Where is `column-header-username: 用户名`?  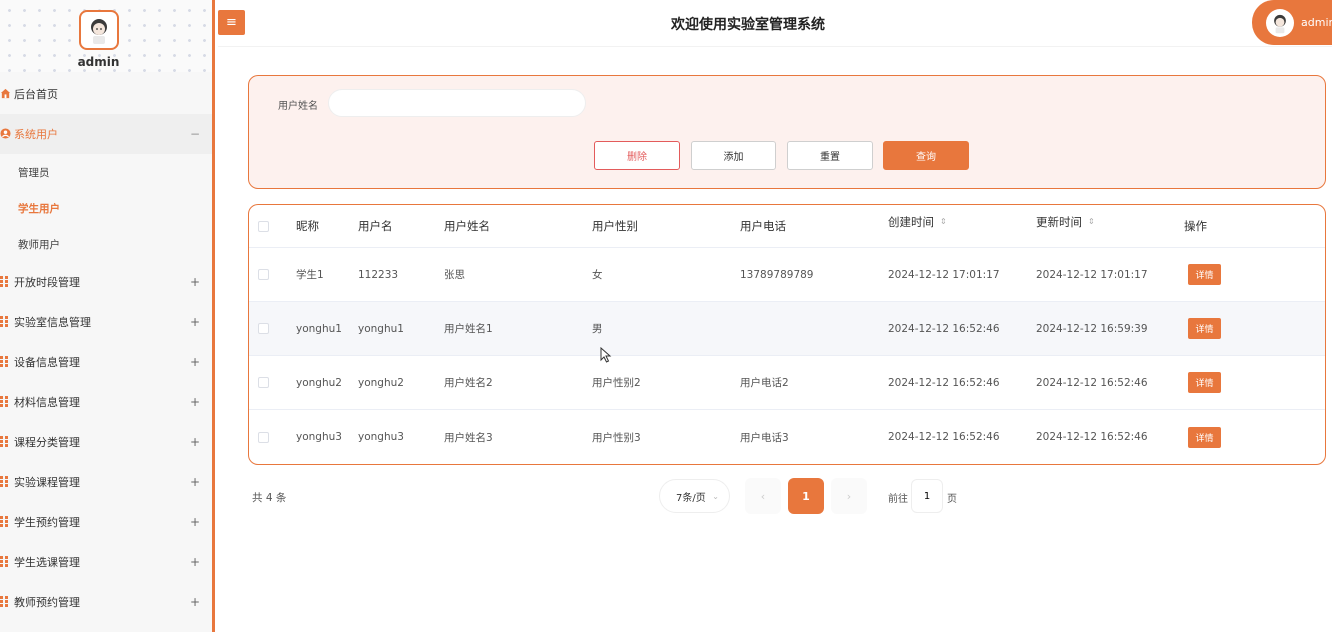
column-header-username: 用户名 is located at coordinates (375, 226).